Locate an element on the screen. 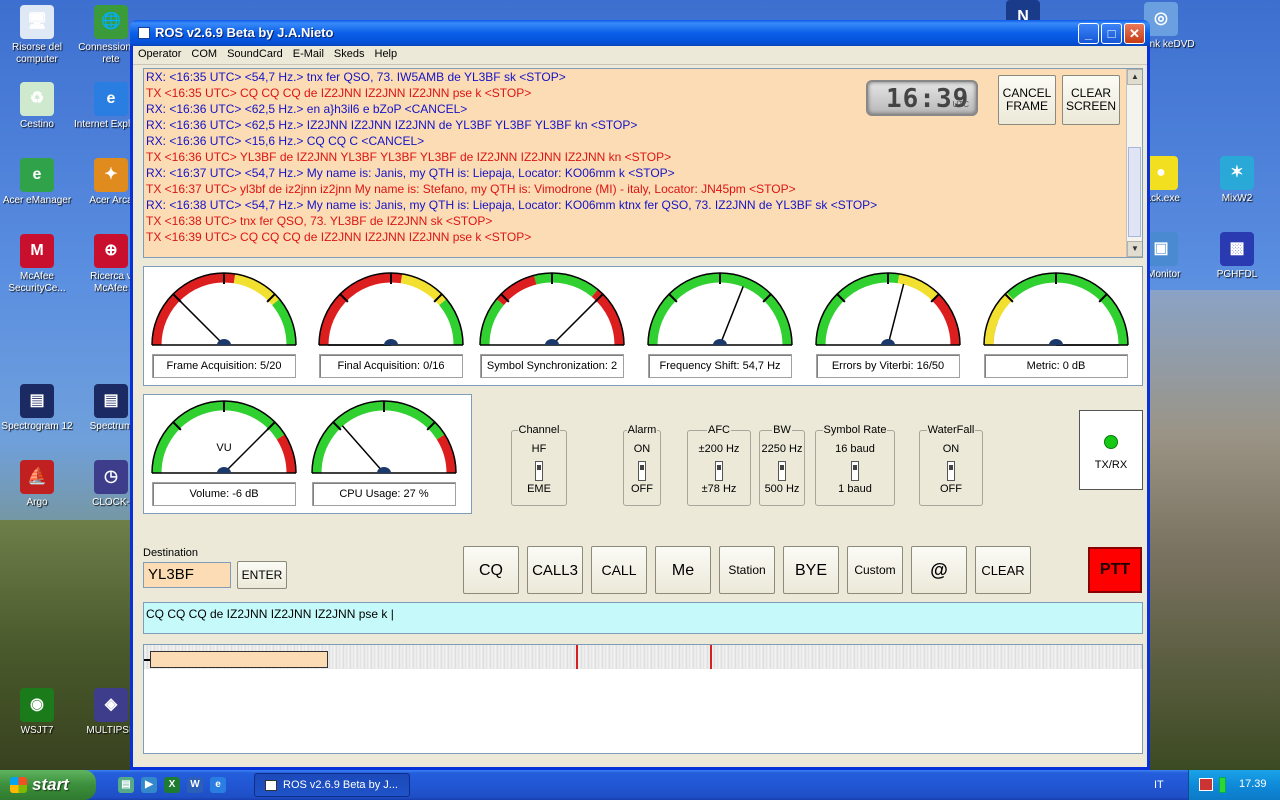 This screenshot has width=1280, height=800. switch-alarm: Alarm ON OFF is located at coordinates (642, 465).